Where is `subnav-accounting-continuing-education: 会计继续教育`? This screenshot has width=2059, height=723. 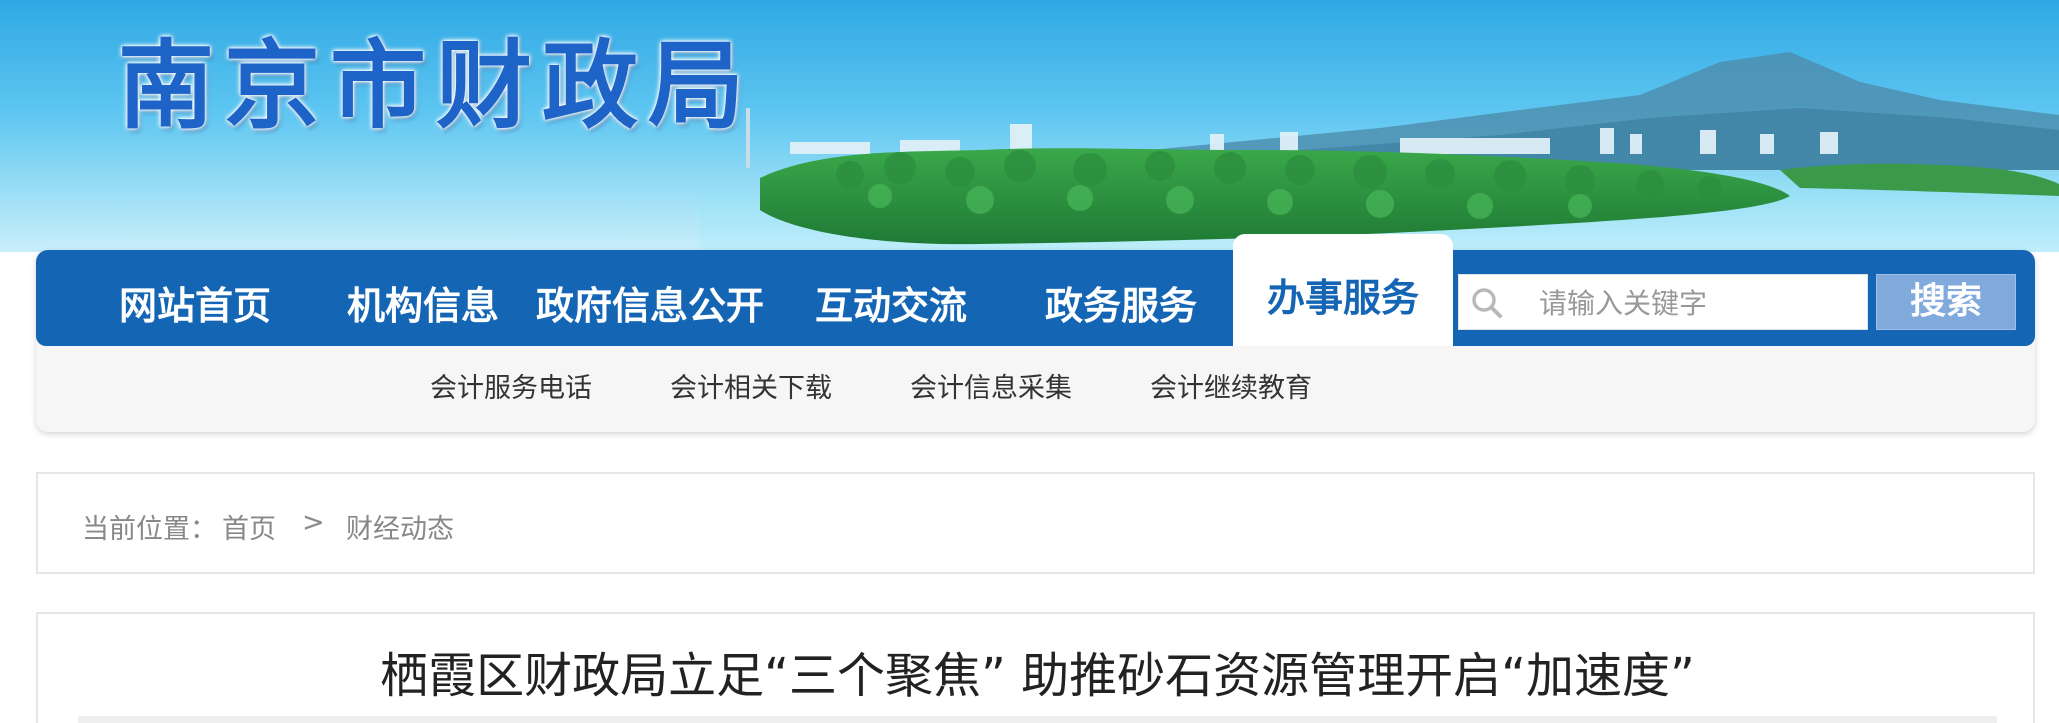
subnav-accounting-continuing-education: 会计继续教育 is located at coordinates (1231, 385).